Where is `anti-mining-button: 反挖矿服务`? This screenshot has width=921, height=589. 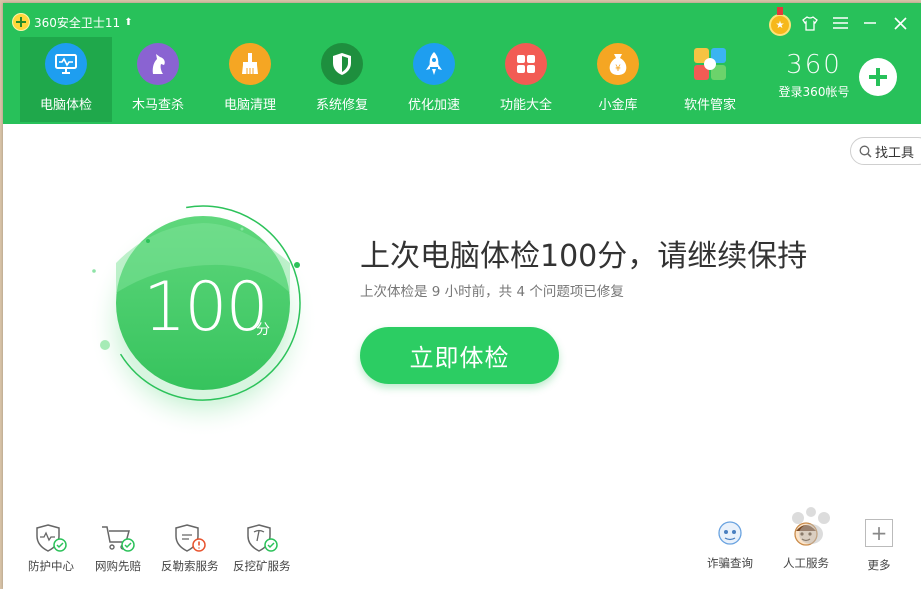
anti-mining-button: 反挖矿服务 is located at coordinates (262, 548).